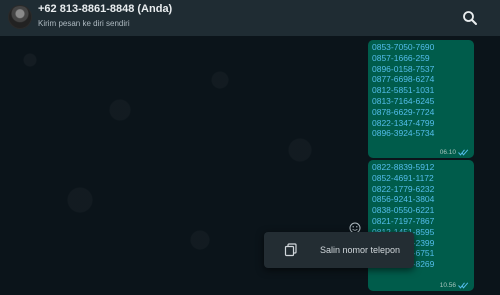  Describe the element at coordinates (421, 221) in the screenshot. I see `phone-number-link: 0821-7197-7867` at that location.